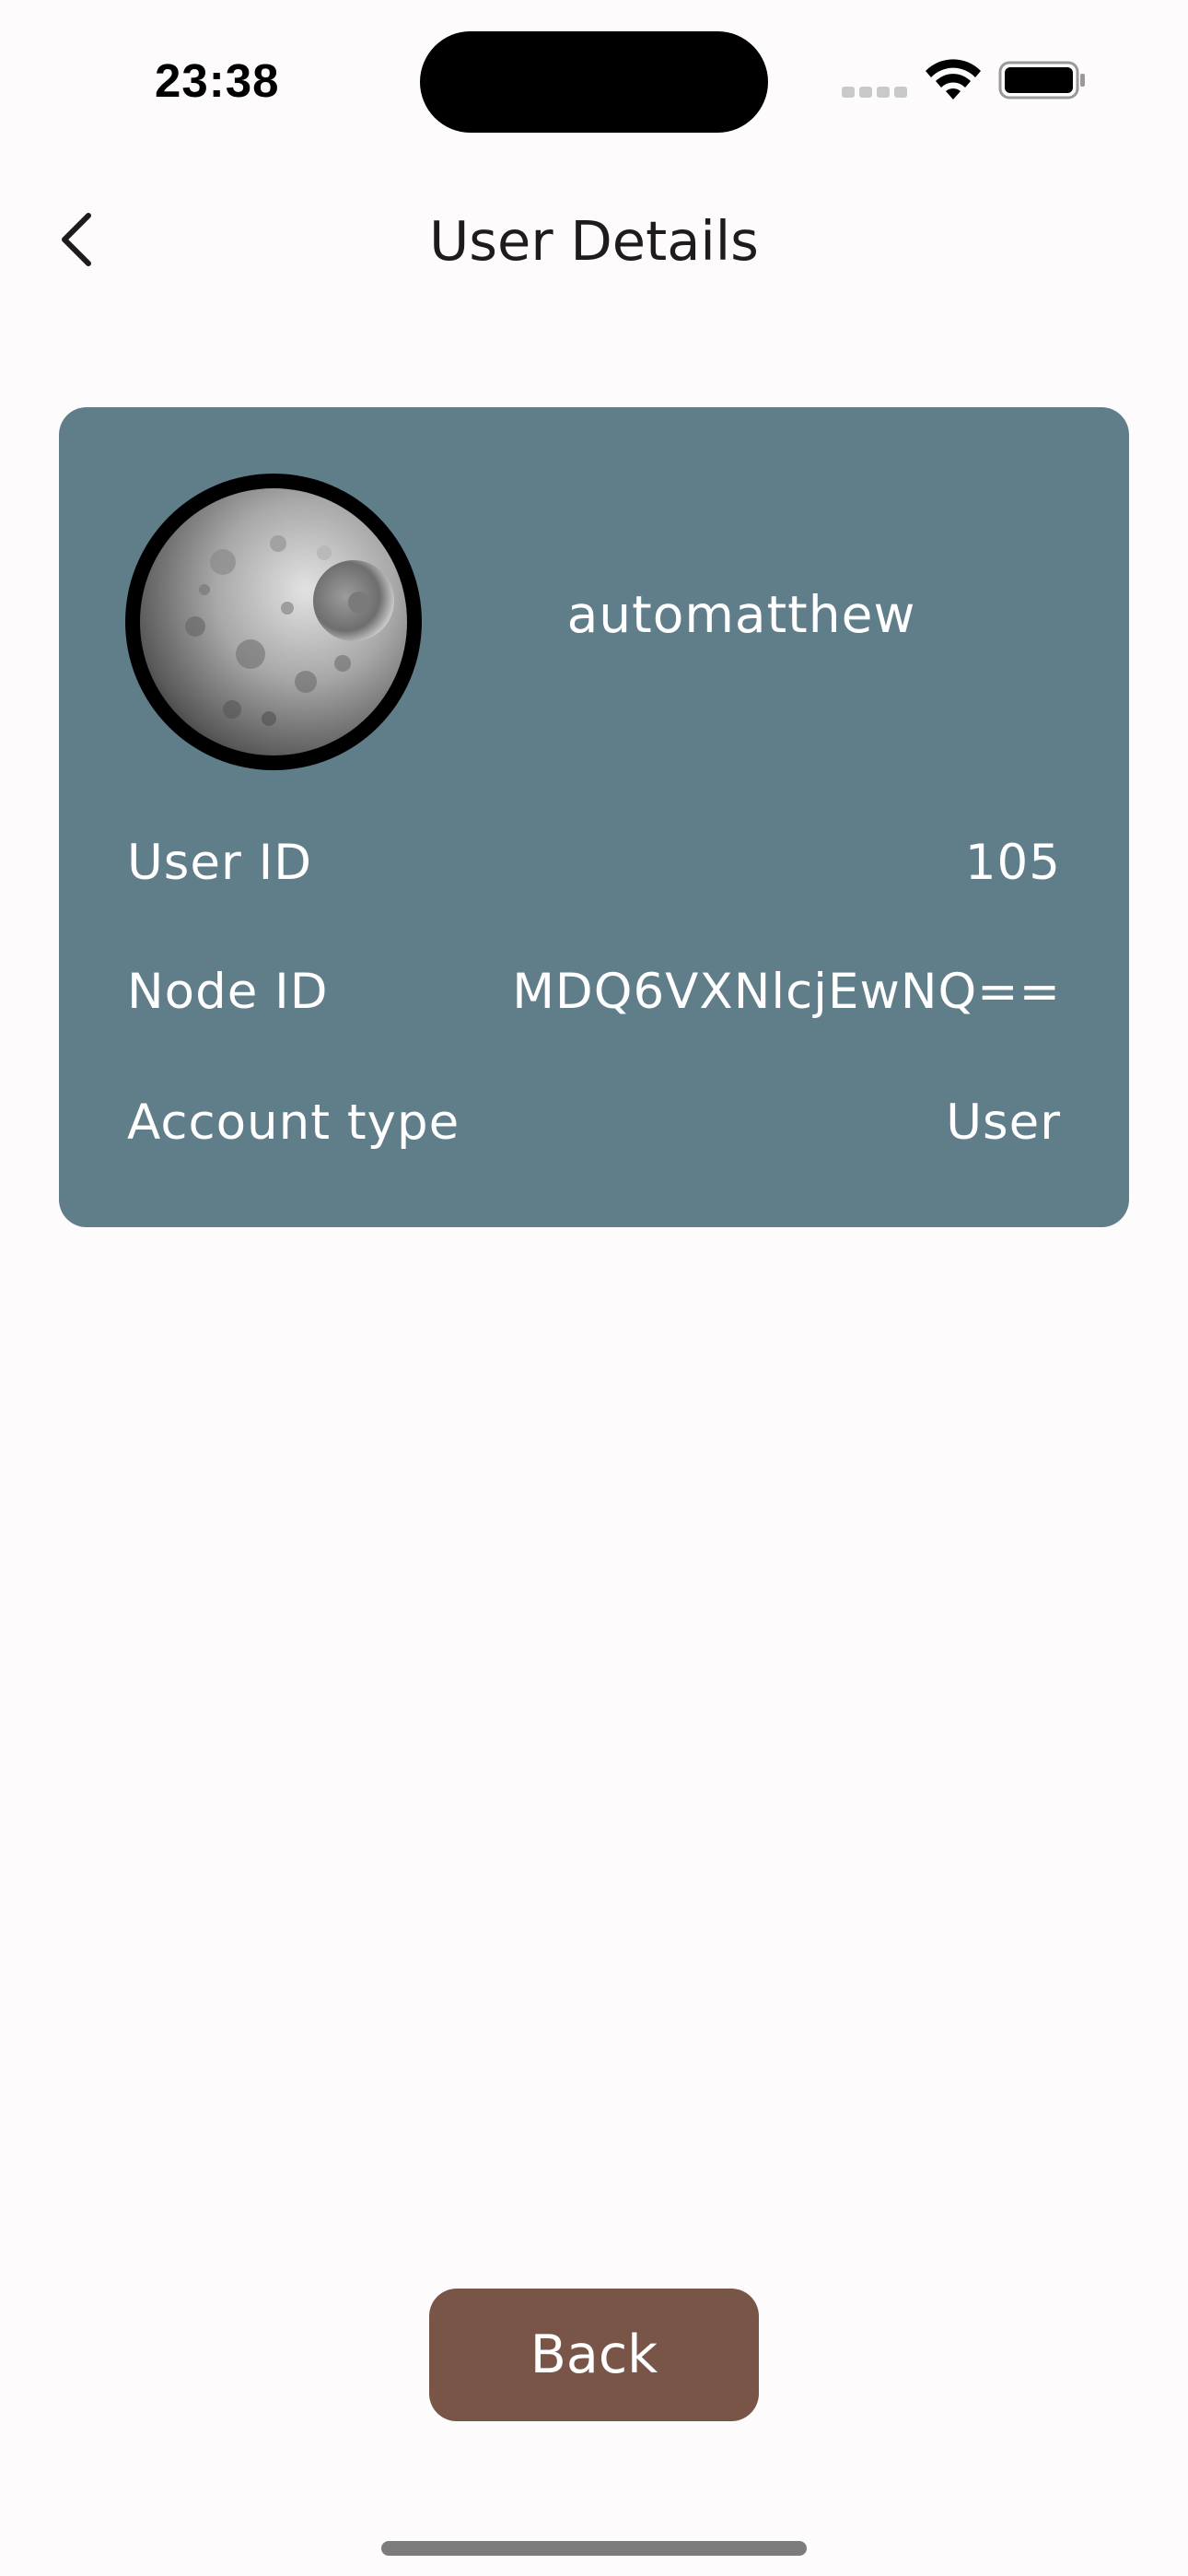  What do you see at coordinates (594, 1123) in the screenshot?
I see `detail-row-account-type: Account type User` at bounding box center [594, 1123].